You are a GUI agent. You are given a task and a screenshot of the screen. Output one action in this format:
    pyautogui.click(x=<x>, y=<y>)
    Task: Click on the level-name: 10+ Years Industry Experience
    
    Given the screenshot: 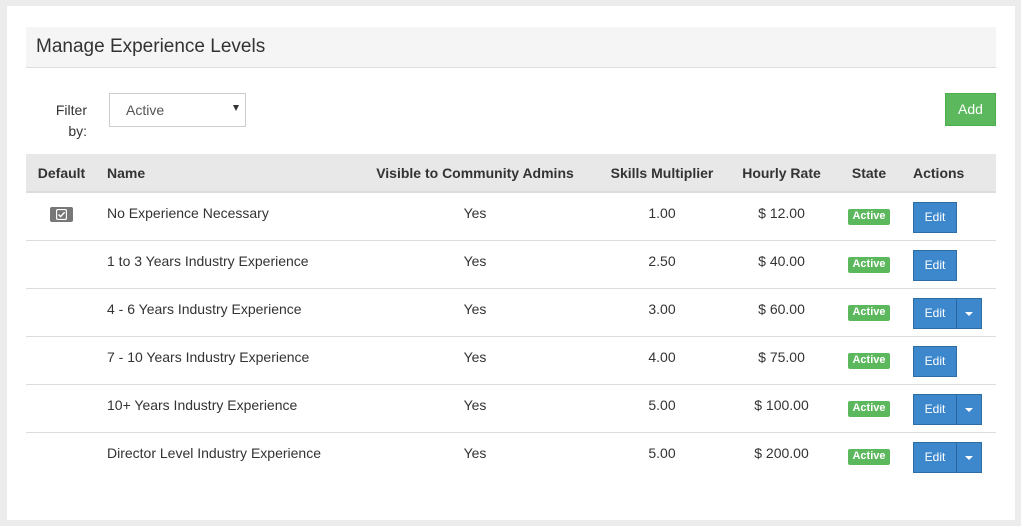 What is the action you would take?
    pyautogui.click(x=202, y=404)
    